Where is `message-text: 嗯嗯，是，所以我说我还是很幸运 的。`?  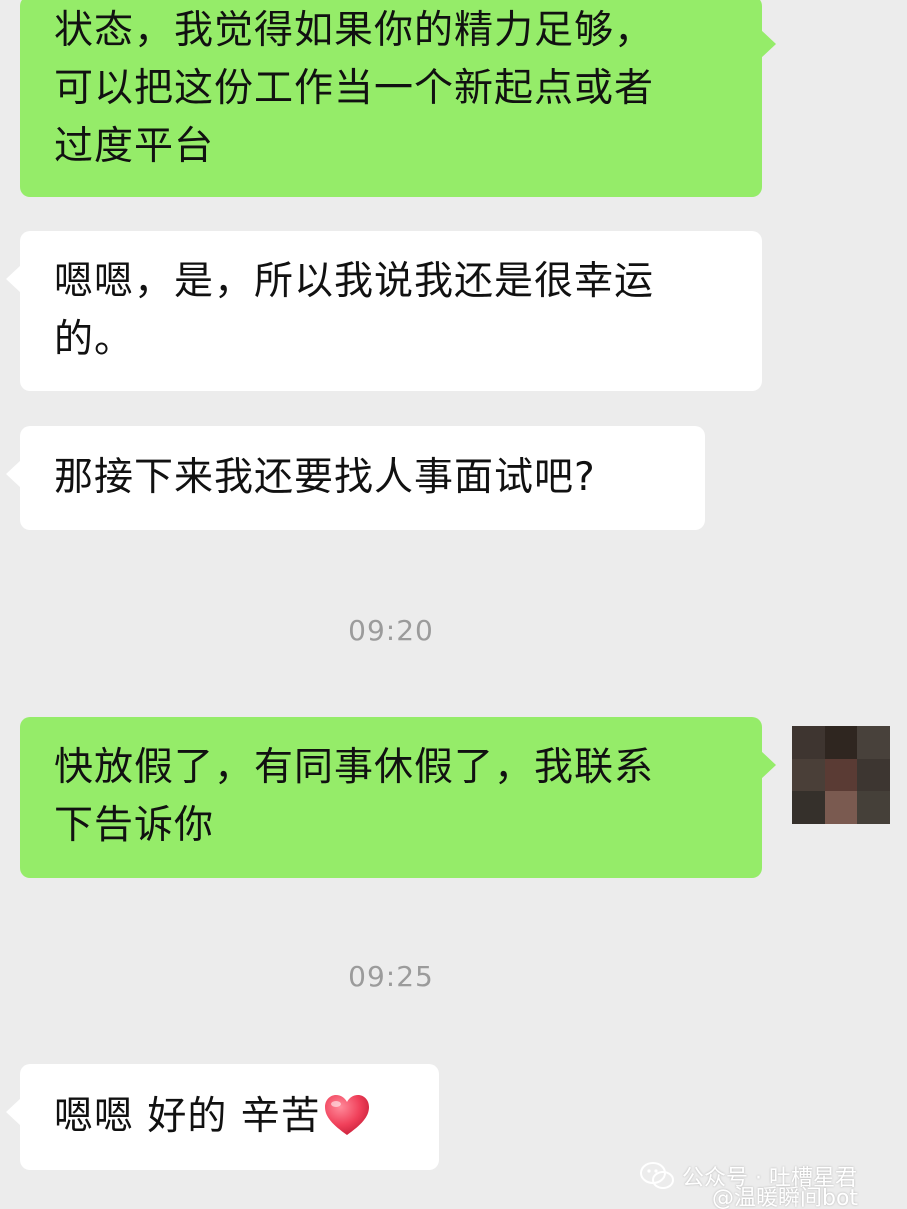 message-text: 嗯嗯，是，所以我说我还是很幸运 的。 is located at coordinates (354, 310).